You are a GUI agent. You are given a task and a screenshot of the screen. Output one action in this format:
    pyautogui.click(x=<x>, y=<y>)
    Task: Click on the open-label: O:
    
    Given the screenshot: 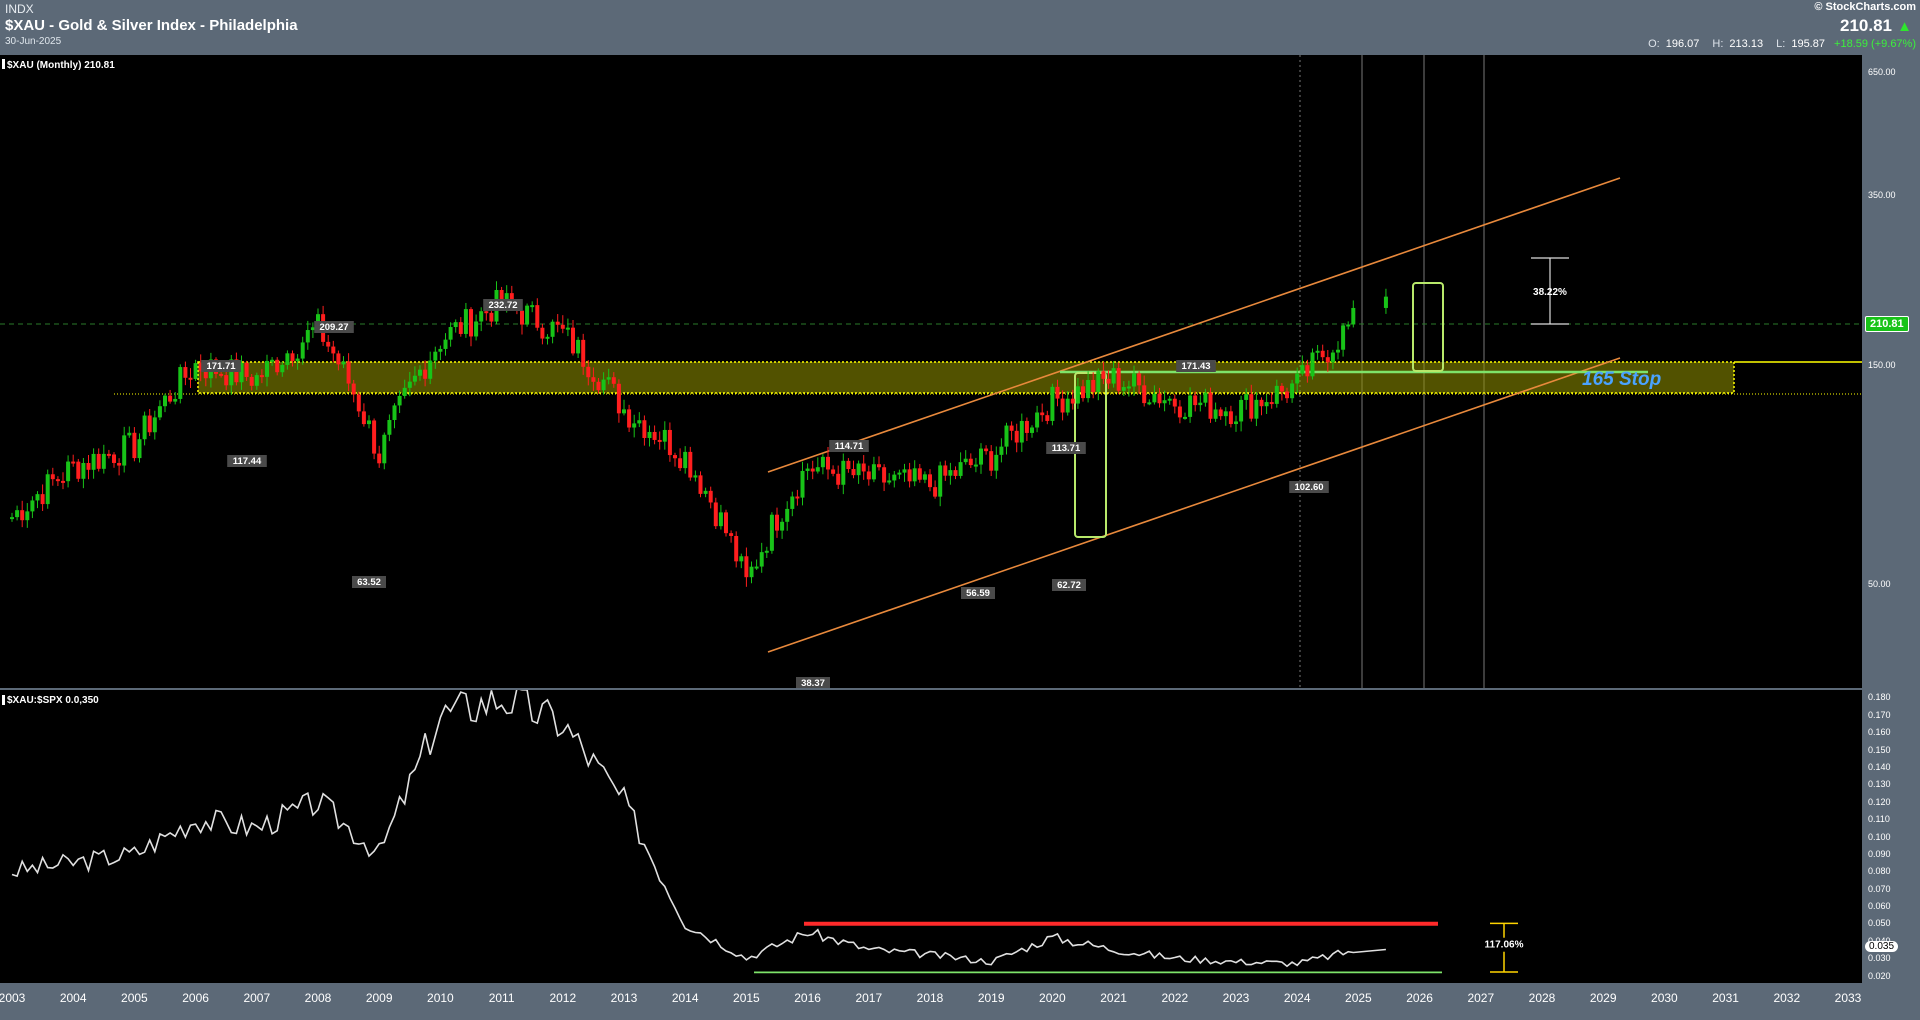 What is the action you would take?
    pyautogui.click(x=1654, y=44)
    